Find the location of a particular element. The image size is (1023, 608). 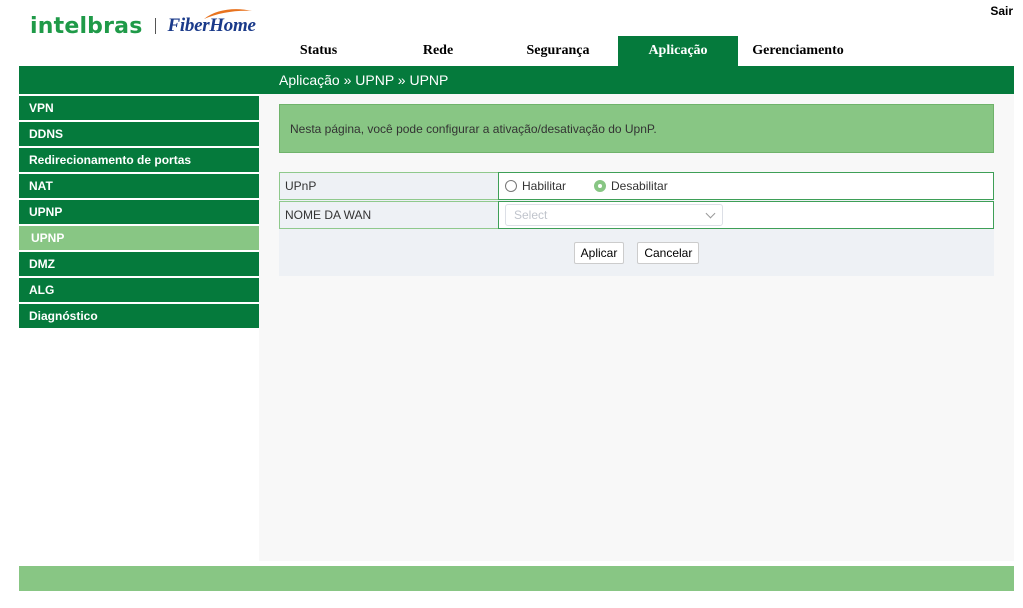

logo-fiberhome: FiberHome is located at coordinates (212, 25).